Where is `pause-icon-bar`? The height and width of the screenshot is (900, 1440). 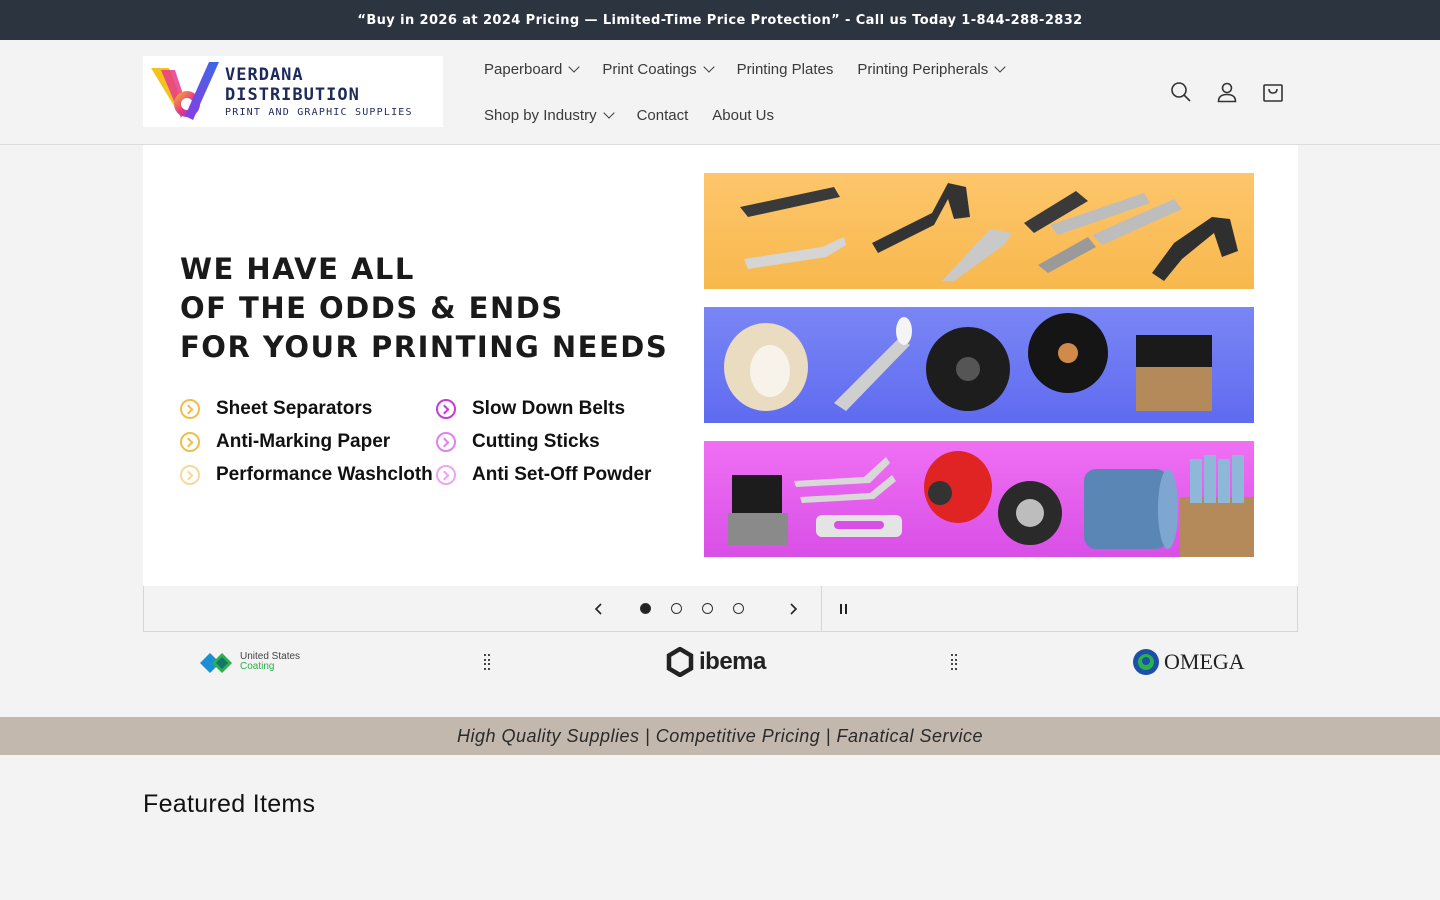 pause-icon-bar is located at coordinates (846, 609).